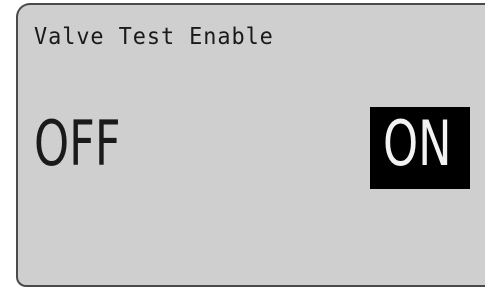 The image size is (485, 290). Describe the element at coordinates (417, 144) in the screenshot. I see `option-on: ON` at that location.